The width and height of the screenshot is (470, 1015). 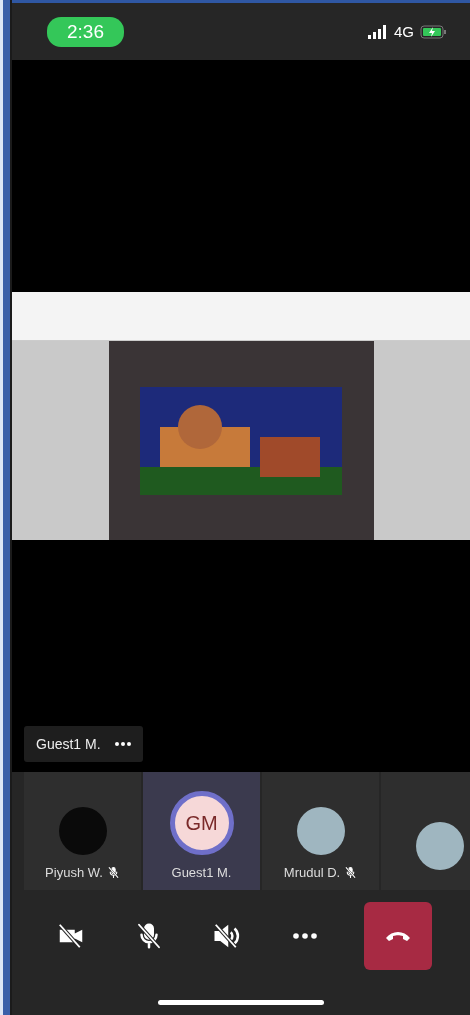 I want to click on participant-tile: Mrudul D., so click(x=320, y=831).